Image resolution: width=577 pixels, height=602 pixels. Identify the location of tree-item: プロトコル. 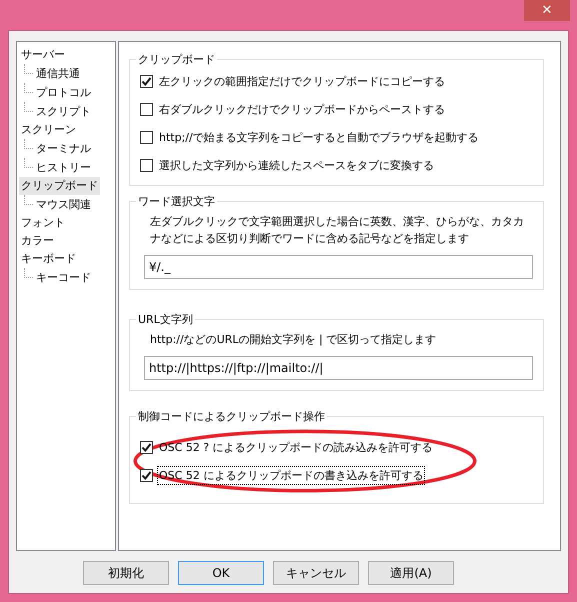
(63, 93).